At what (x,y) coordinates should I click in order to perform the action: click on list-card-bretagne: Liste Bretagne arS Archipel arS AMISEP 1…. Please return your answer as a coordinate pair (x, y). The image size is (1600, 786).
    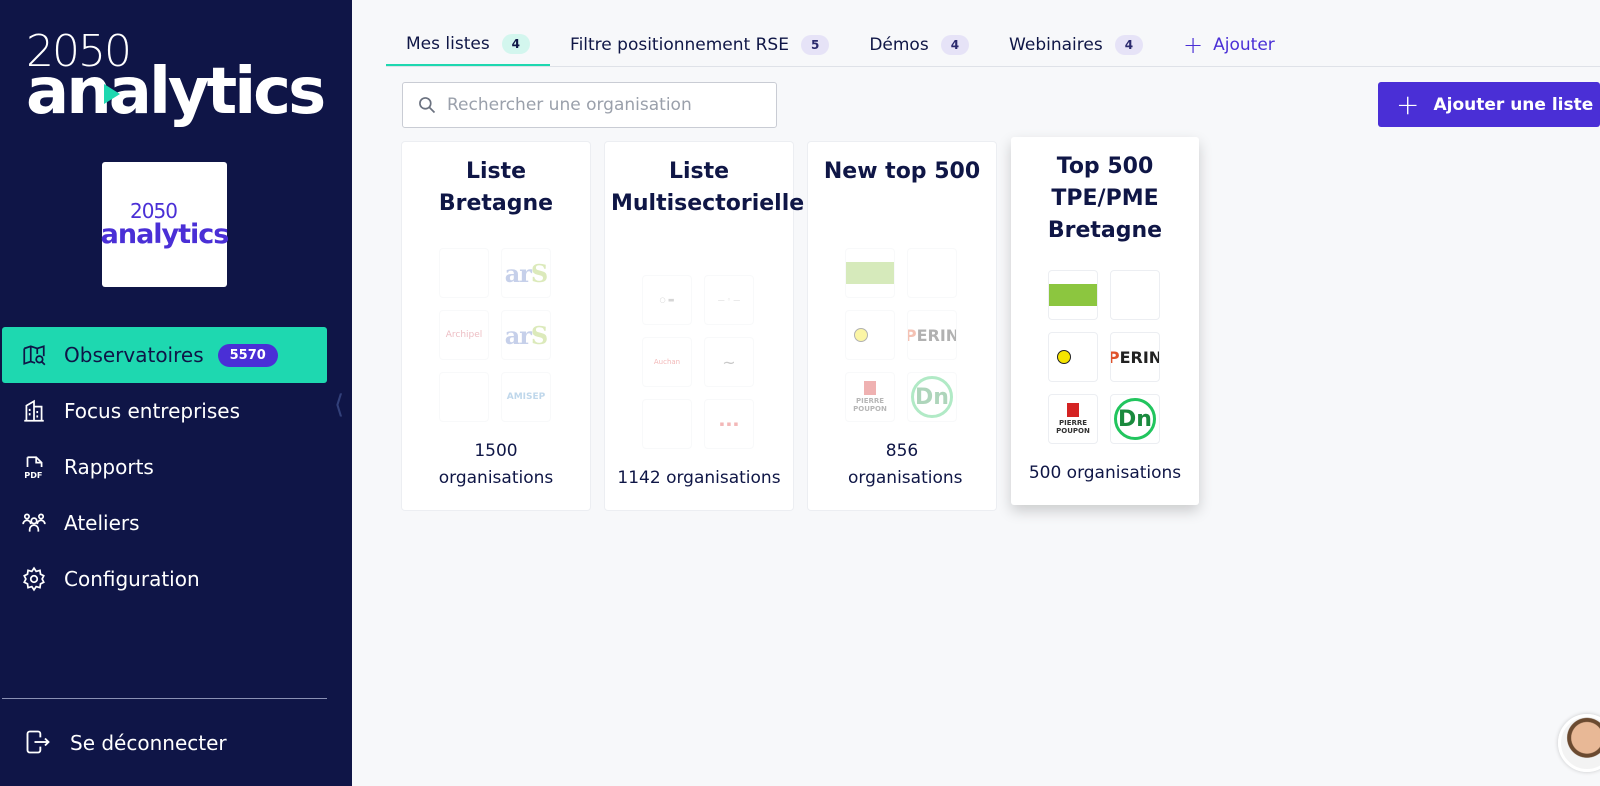
    Looking at the image, I should click on (496, 326).